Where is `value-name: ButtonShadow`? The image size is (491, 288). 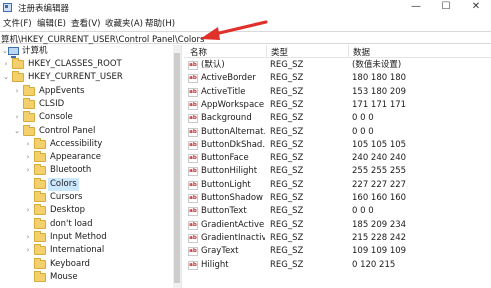 value-name: ButtonShadow is located at coordinates (232, 198).